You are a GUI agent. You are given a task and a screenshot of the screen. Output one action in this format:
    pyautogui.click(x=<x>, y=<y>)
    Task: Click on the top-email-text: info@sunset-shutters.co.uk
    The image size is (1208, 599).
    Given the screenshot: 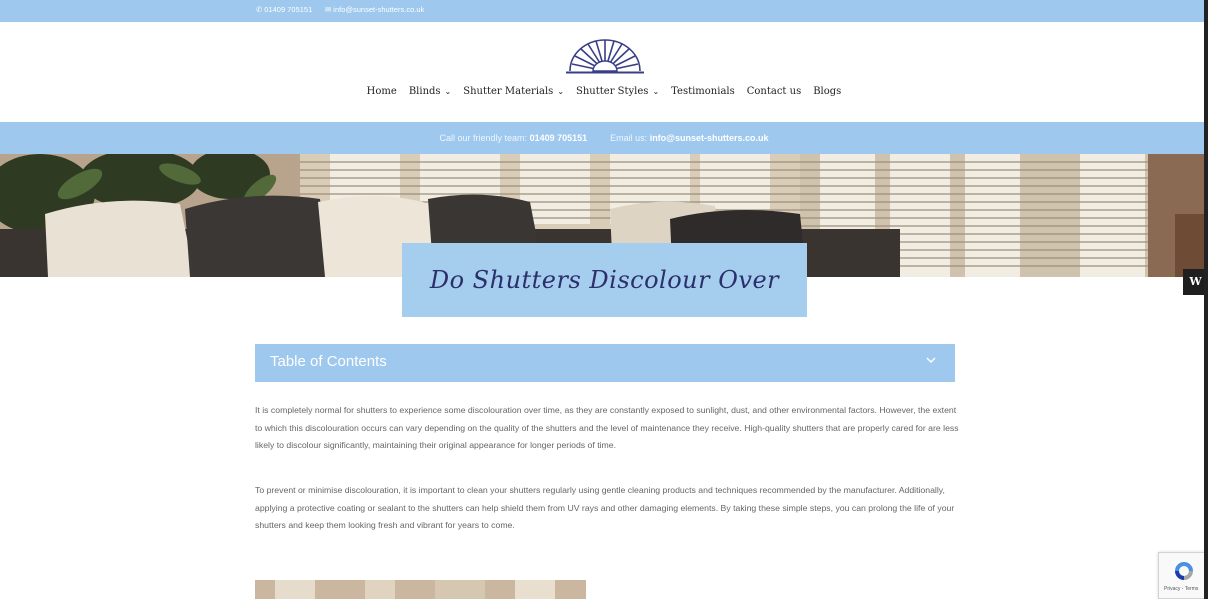 What is the action you would take?
    pyautogui.click(x=379, y=9)
    